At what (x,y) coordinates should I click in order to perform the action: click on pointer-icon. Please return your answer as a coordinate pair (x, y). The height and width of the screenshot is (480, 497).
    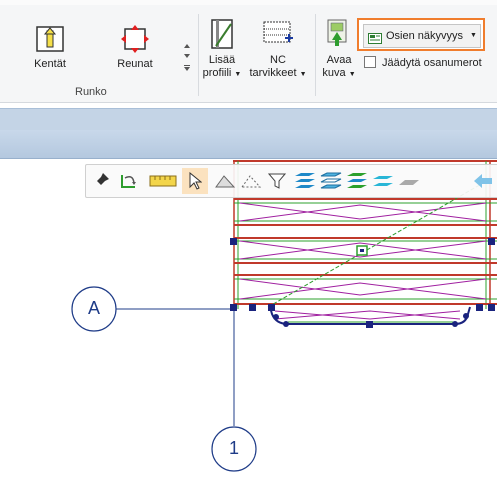
    Looking at the image, I should click on (195, 181).